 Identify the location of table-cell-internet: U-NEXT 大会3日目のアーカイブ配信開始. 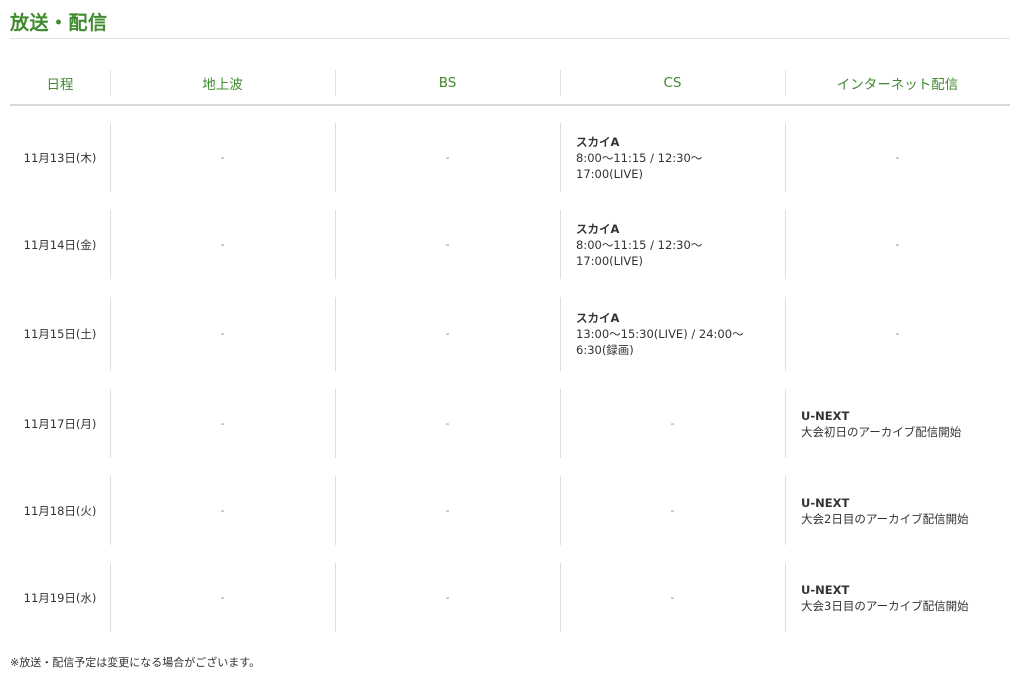
(897, 597).